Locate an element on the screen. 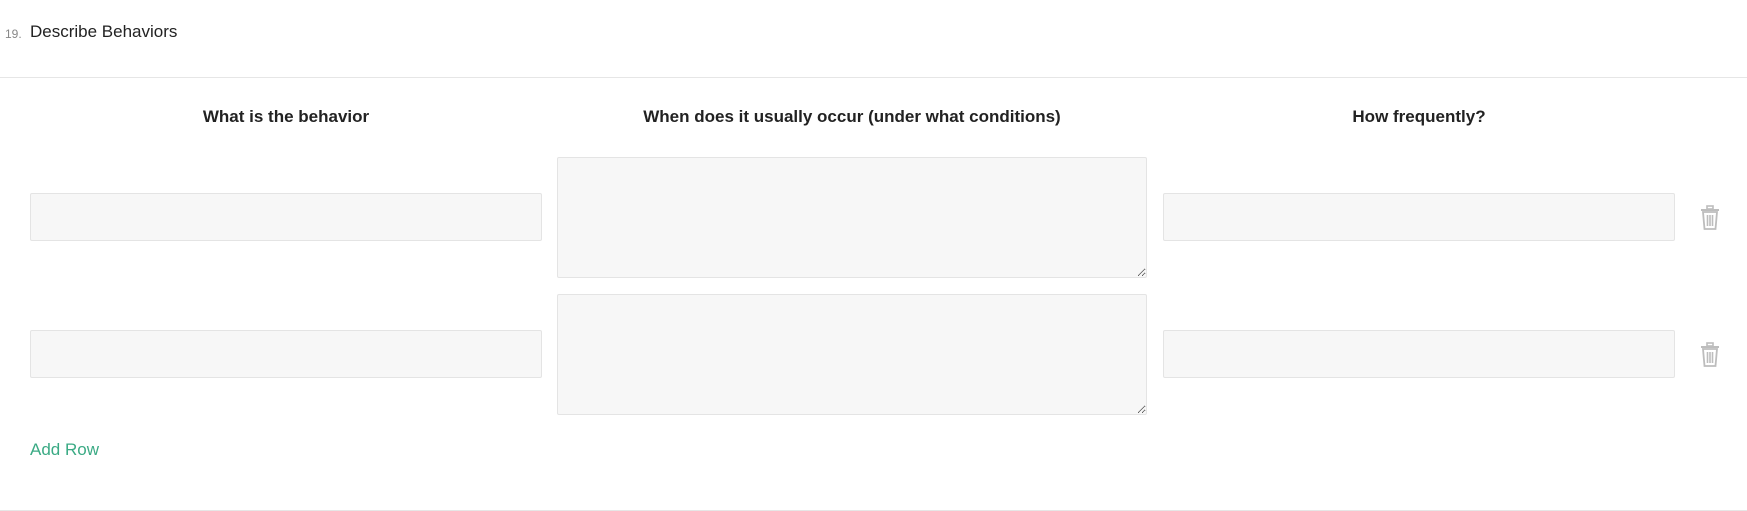  question-number: 19. is located at coordinates (13, 34).